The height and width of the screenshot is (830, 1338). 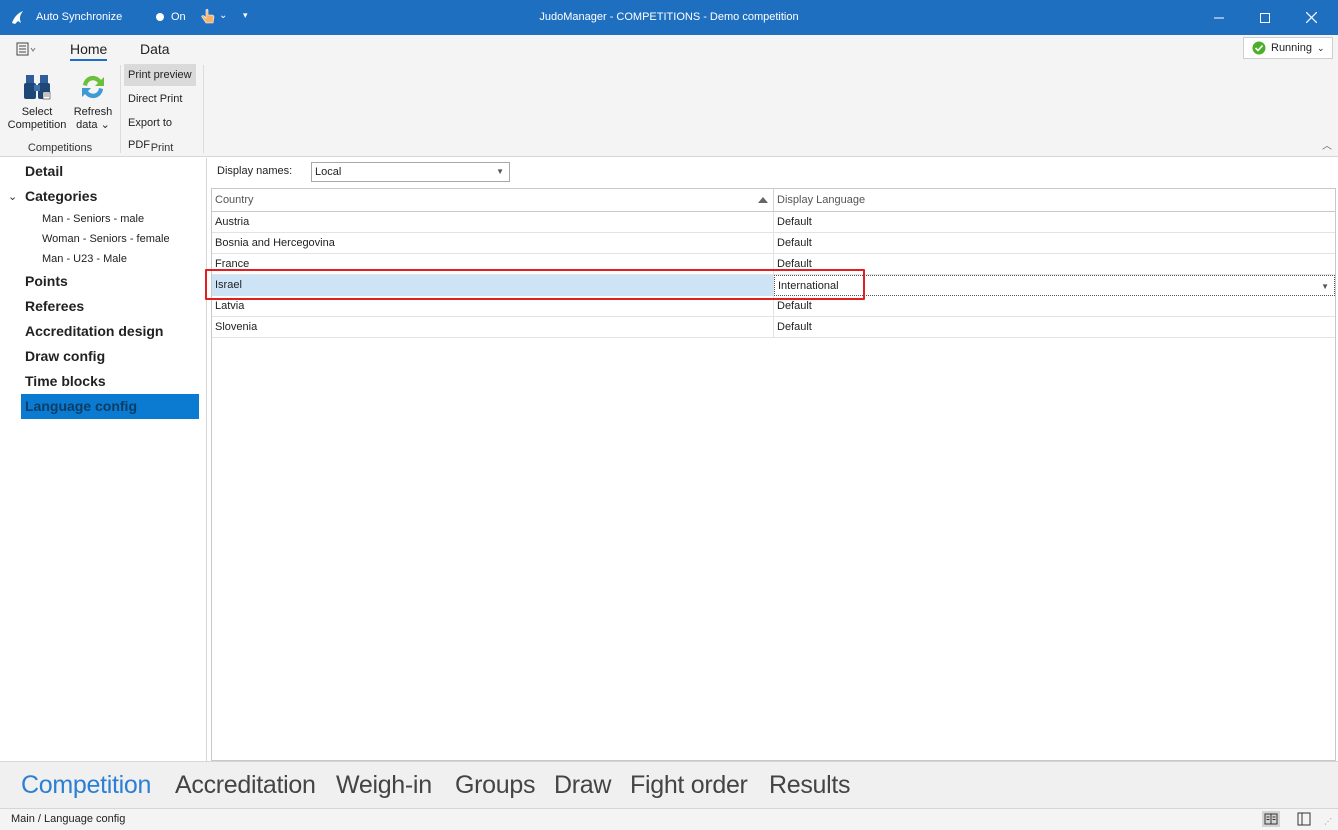 I want to click on table-row: Austria Default, so click(x=773, y=222).